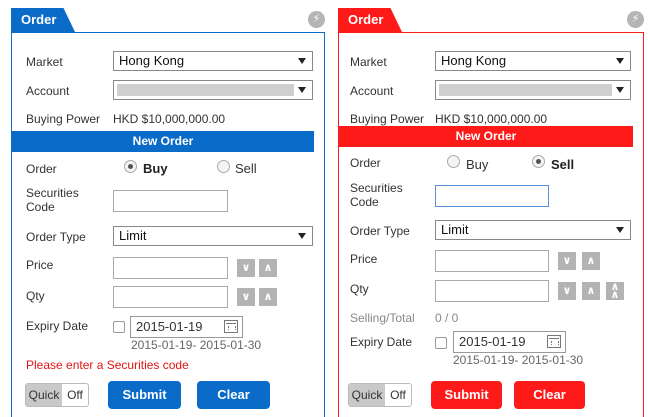  I want to click on double-chevron-up-icon: ∧ ∧, so click(615, 291).